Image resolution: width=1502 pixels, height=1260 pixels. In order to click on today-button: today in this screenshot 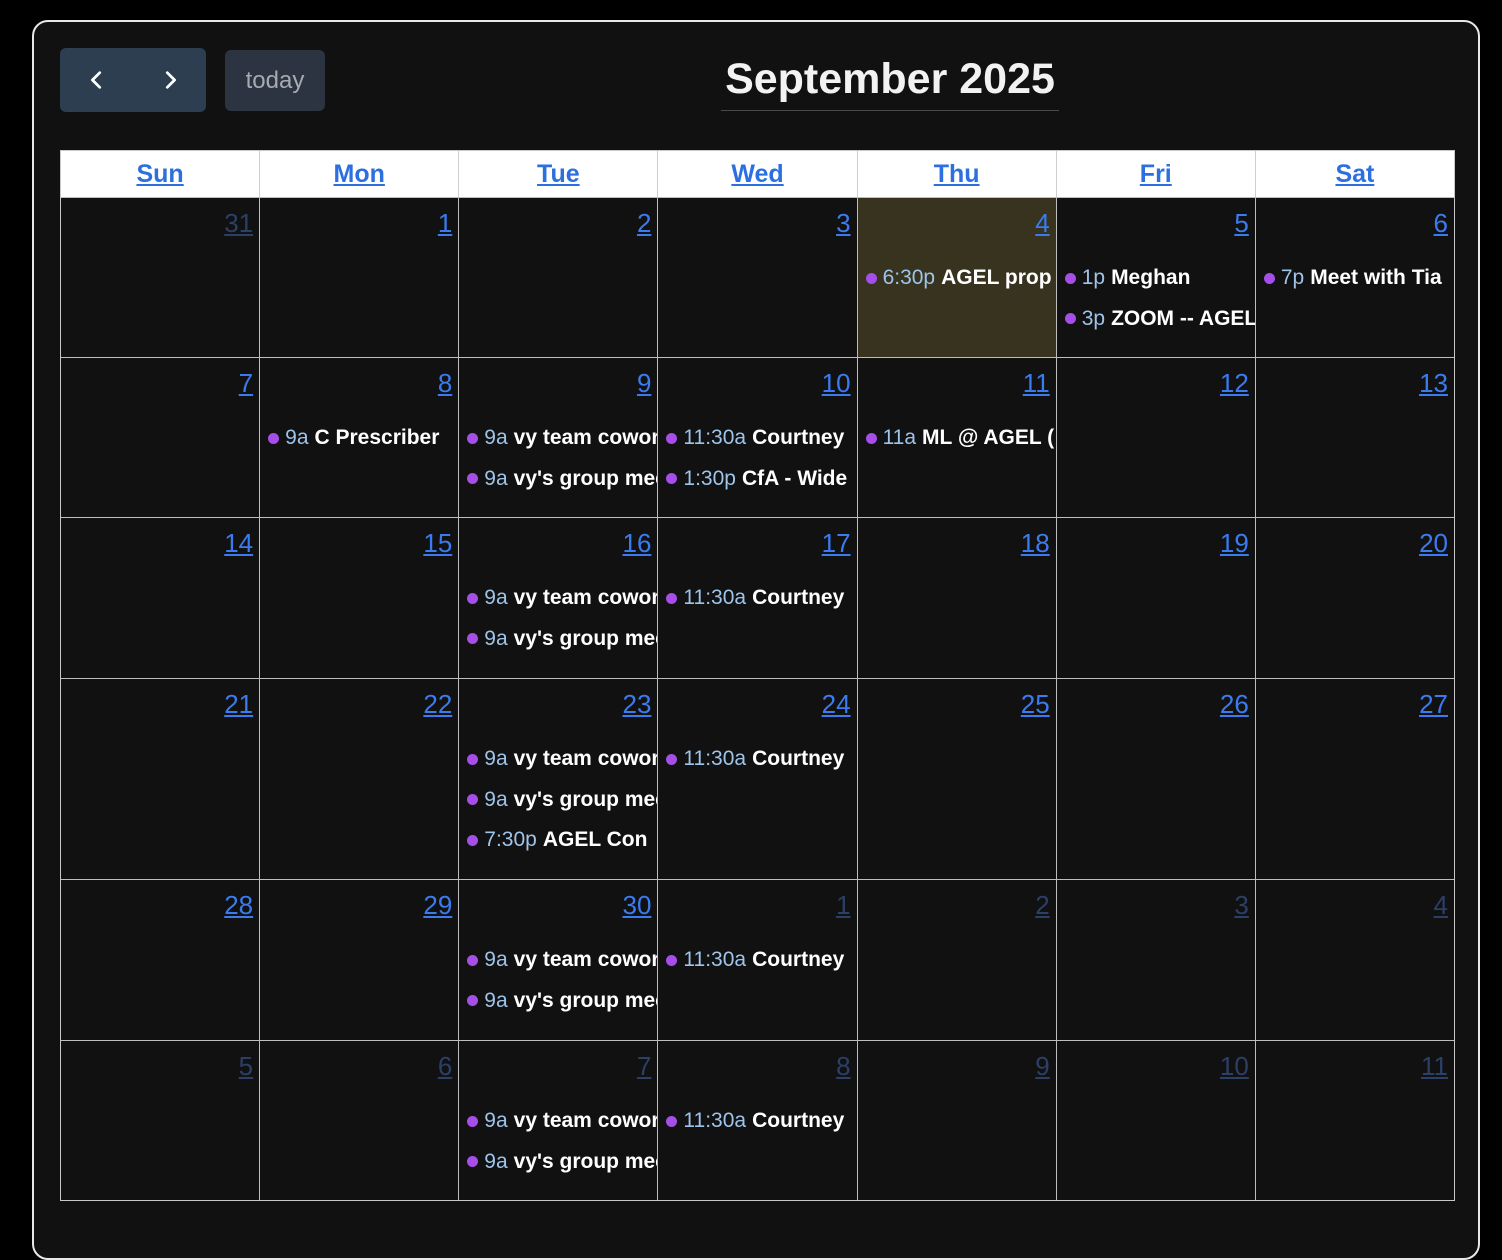, I will do `click(275, 80)`.